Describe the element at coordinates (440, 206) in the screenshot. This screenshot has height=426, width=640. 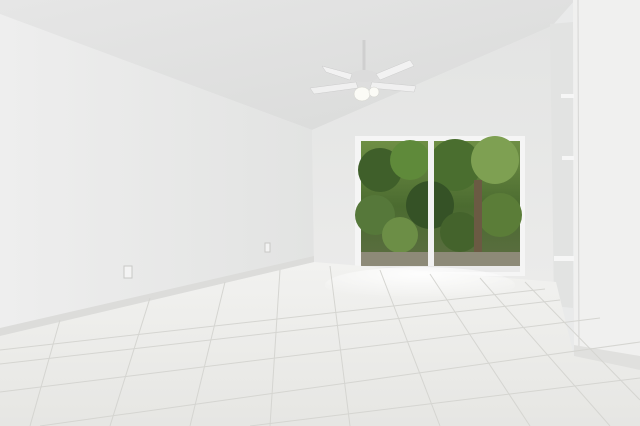
I see `sliding-glass-door` at that location.